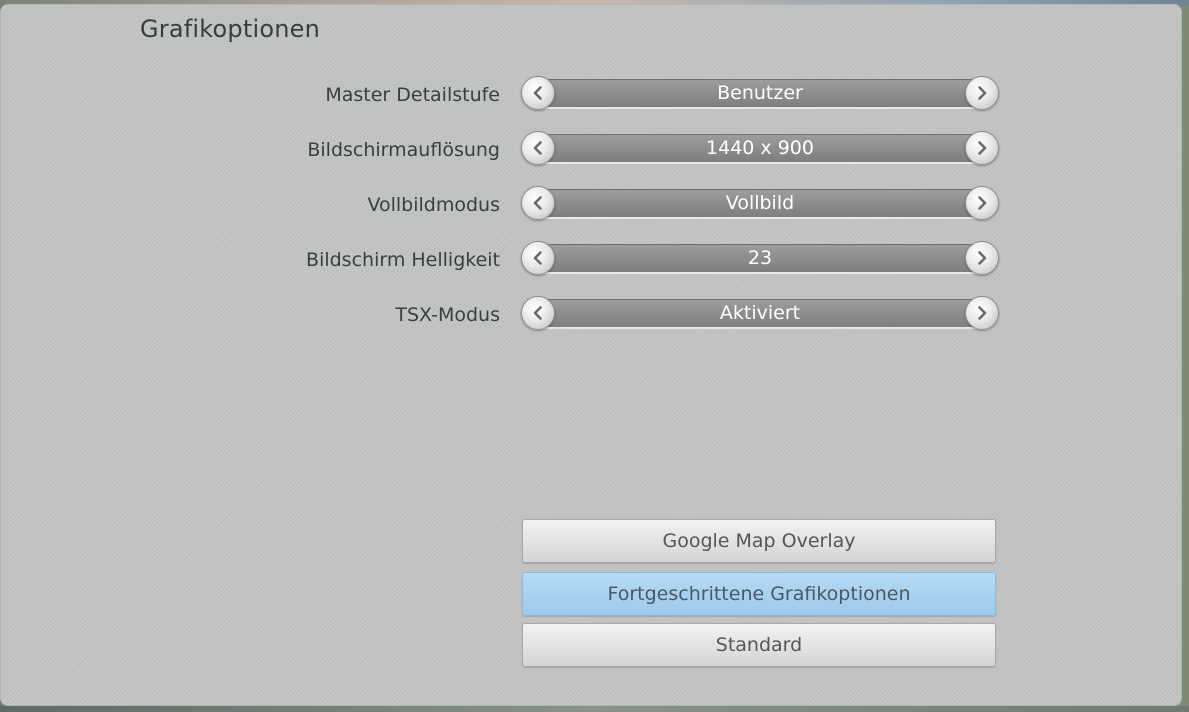 This screenshot has width=1189, height=712. What do you see at coordinates (433, 205) in the screenshot?
I see `setting-label: Vollbildmodus` at bounding box center [433, 205].